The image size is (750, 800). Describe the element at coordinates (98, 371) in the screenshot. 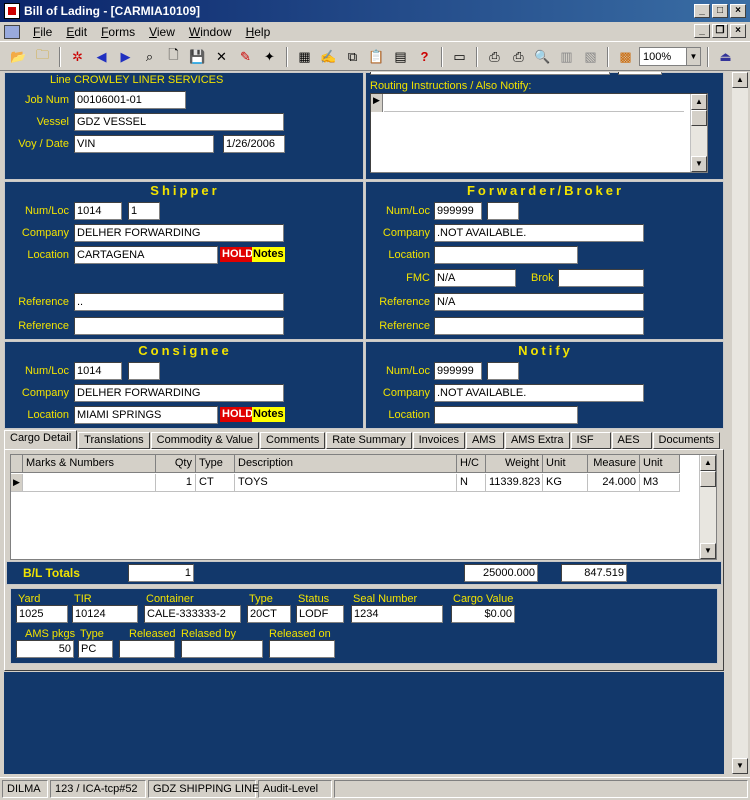

I see `consignee-num-field: 1014` at that location.